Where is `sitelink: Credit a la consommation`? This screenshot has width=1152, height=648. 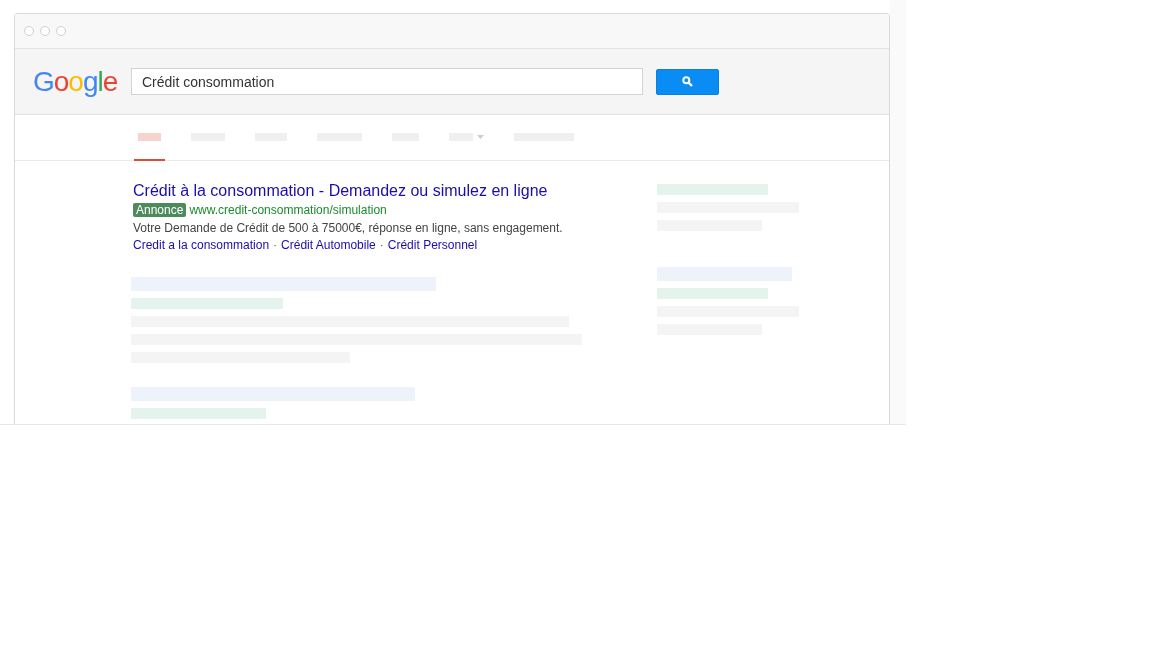
sitelink: Credit a la consommation is located at coordinates (201, 245).